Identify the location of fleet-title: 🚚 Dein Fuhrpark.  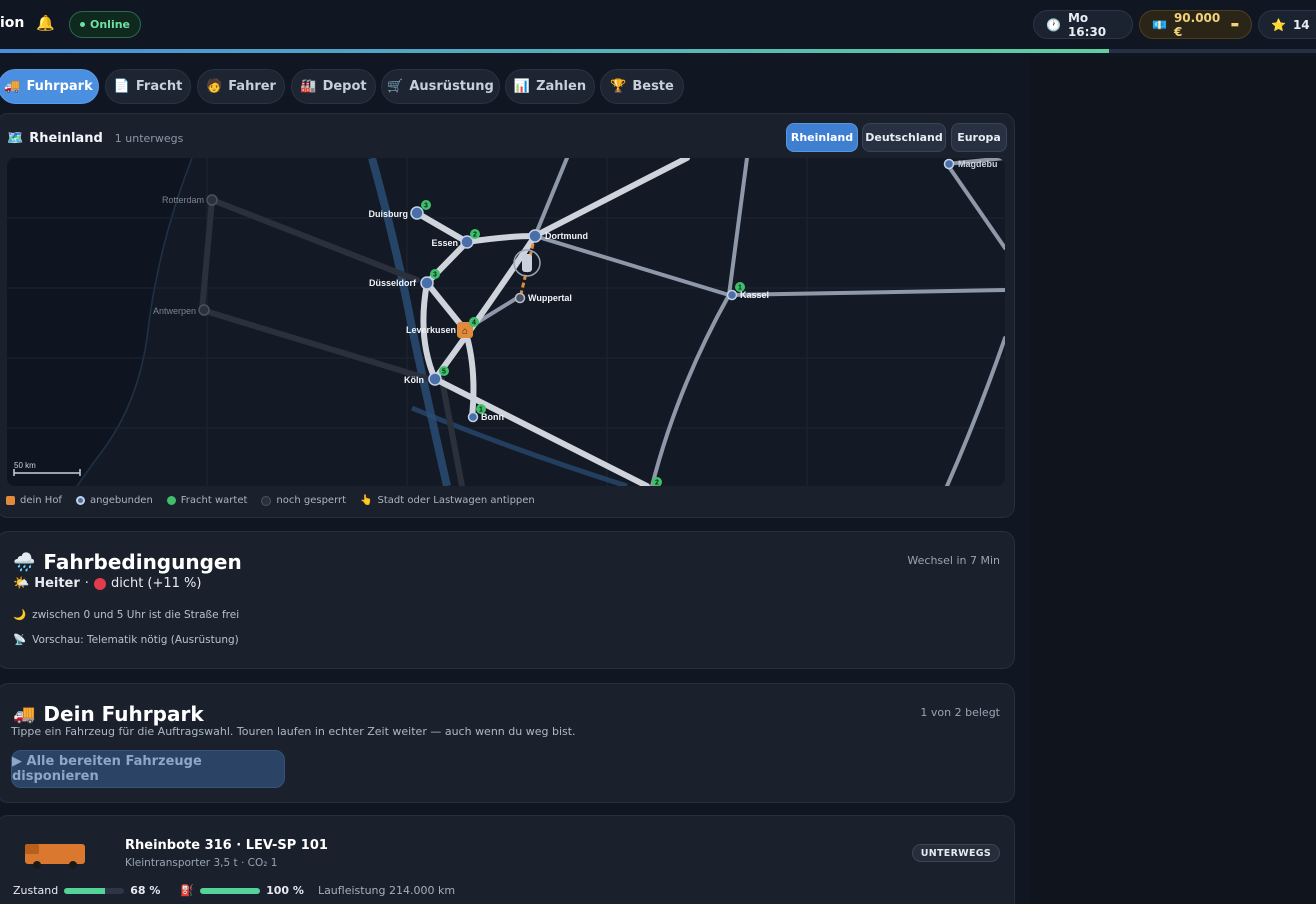
(108, 714).